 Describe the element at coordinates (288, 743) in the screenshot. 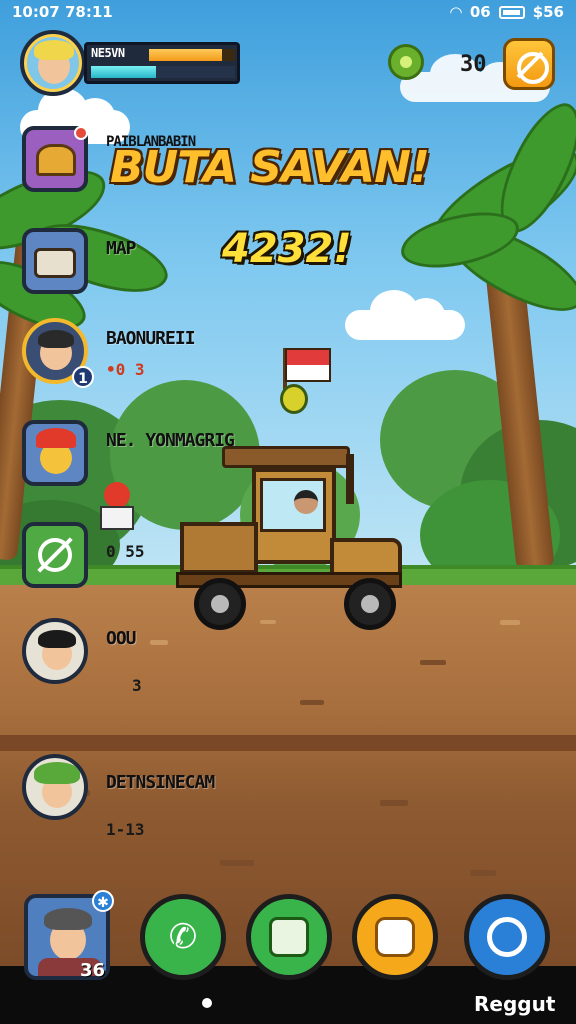

I see `dirt-band` at that location.